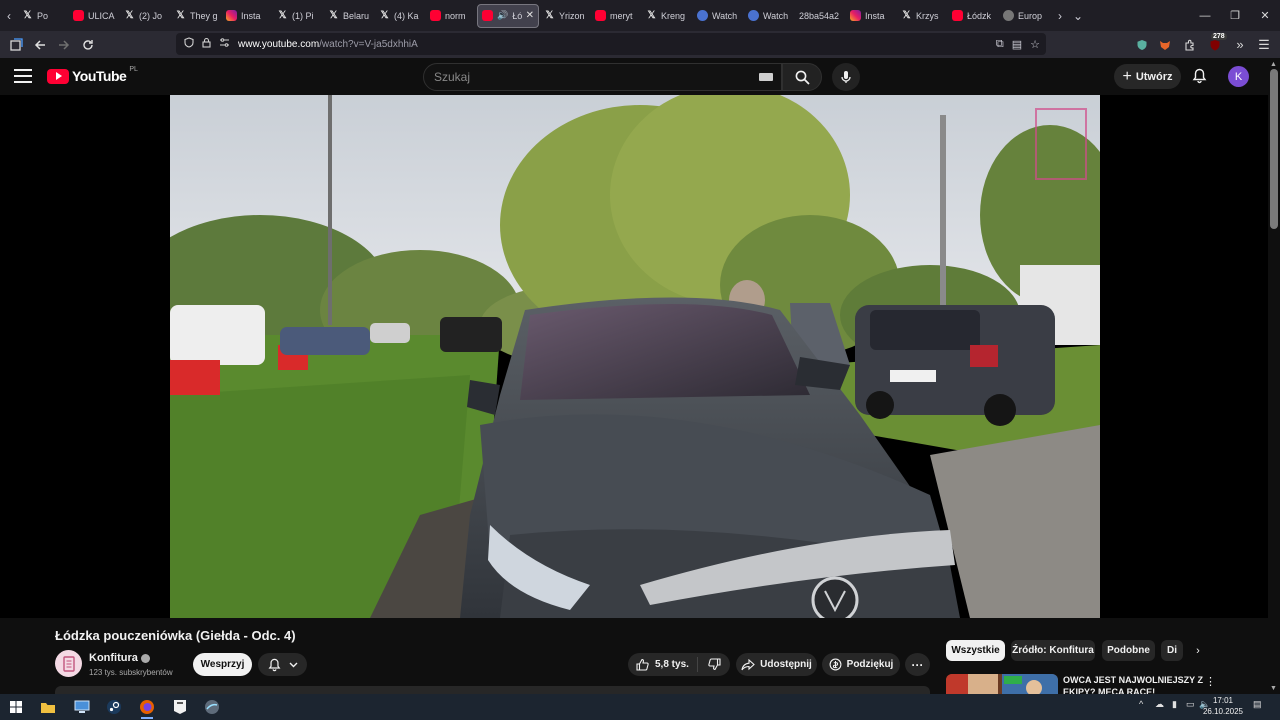 The height and width of the screenshot is (720, 1280). I want to click on tab-list-dropdown-icon: ⌄, so click(1078, 15).